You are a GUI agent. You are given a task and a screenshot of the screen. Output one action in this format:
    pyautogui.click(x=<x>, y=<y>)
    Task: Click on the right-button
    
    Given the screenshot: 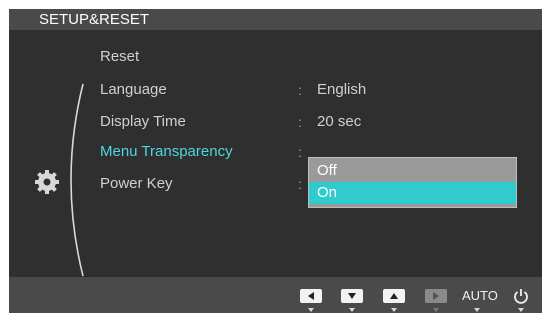 What is the action you would take?
    pyautogui.click(x=436, y=296)
    